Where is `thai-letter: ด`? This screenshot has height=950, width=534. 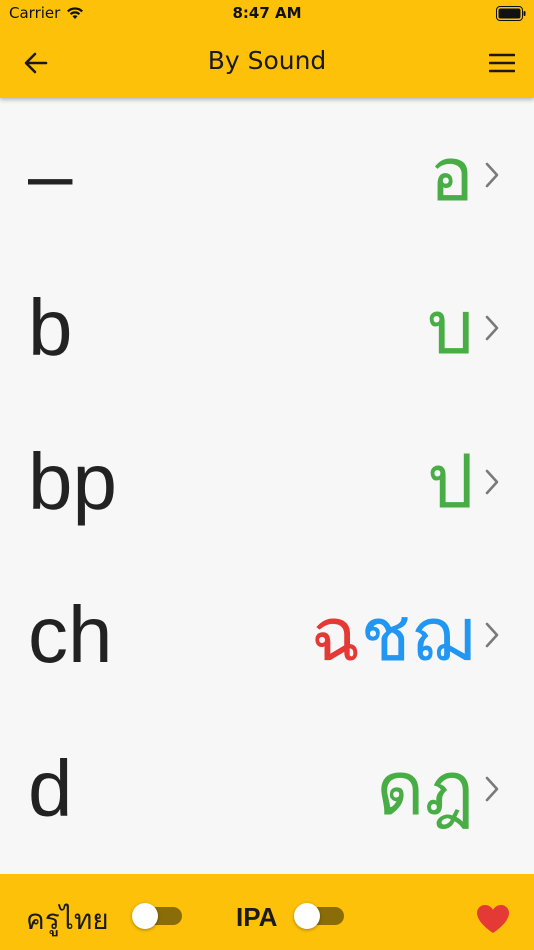 thai-letter: ด is located at coordinates (400, 788).